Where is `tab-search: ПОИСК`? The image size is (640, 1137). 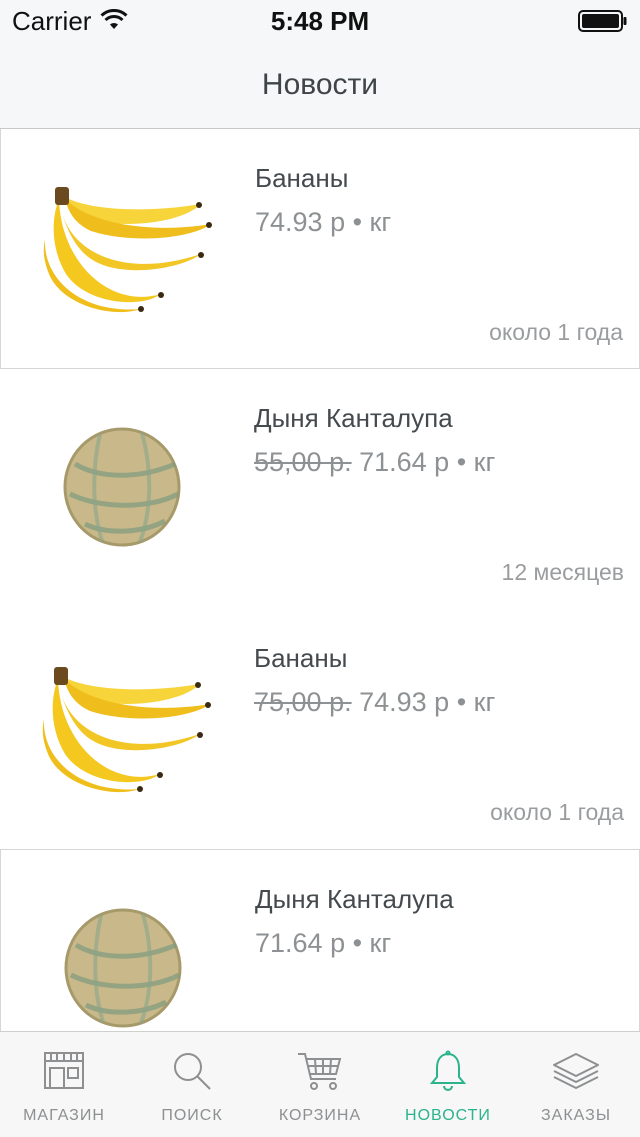 tab-search: ПОИСК is located at coordinates (192, 1084).